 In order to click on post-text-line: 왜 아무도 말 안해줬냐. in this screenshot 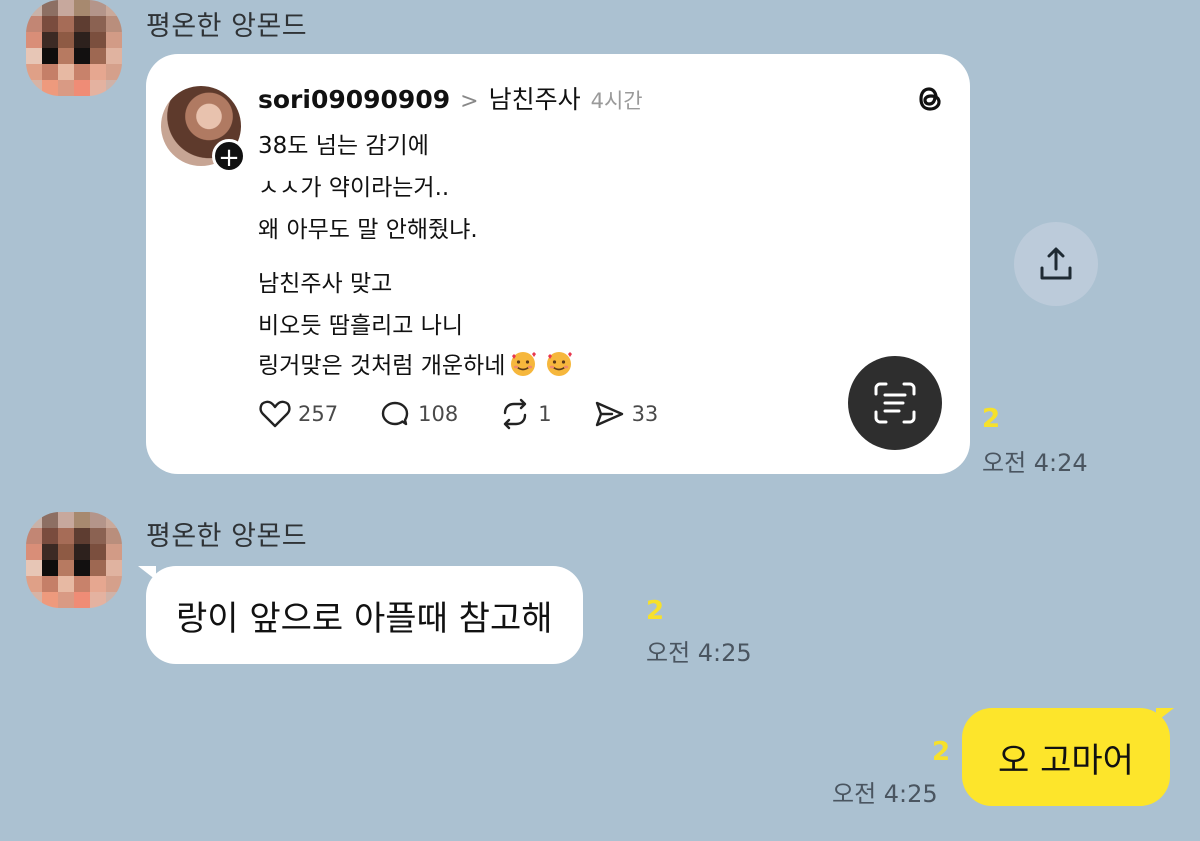, I will do `click(368, 230)`.